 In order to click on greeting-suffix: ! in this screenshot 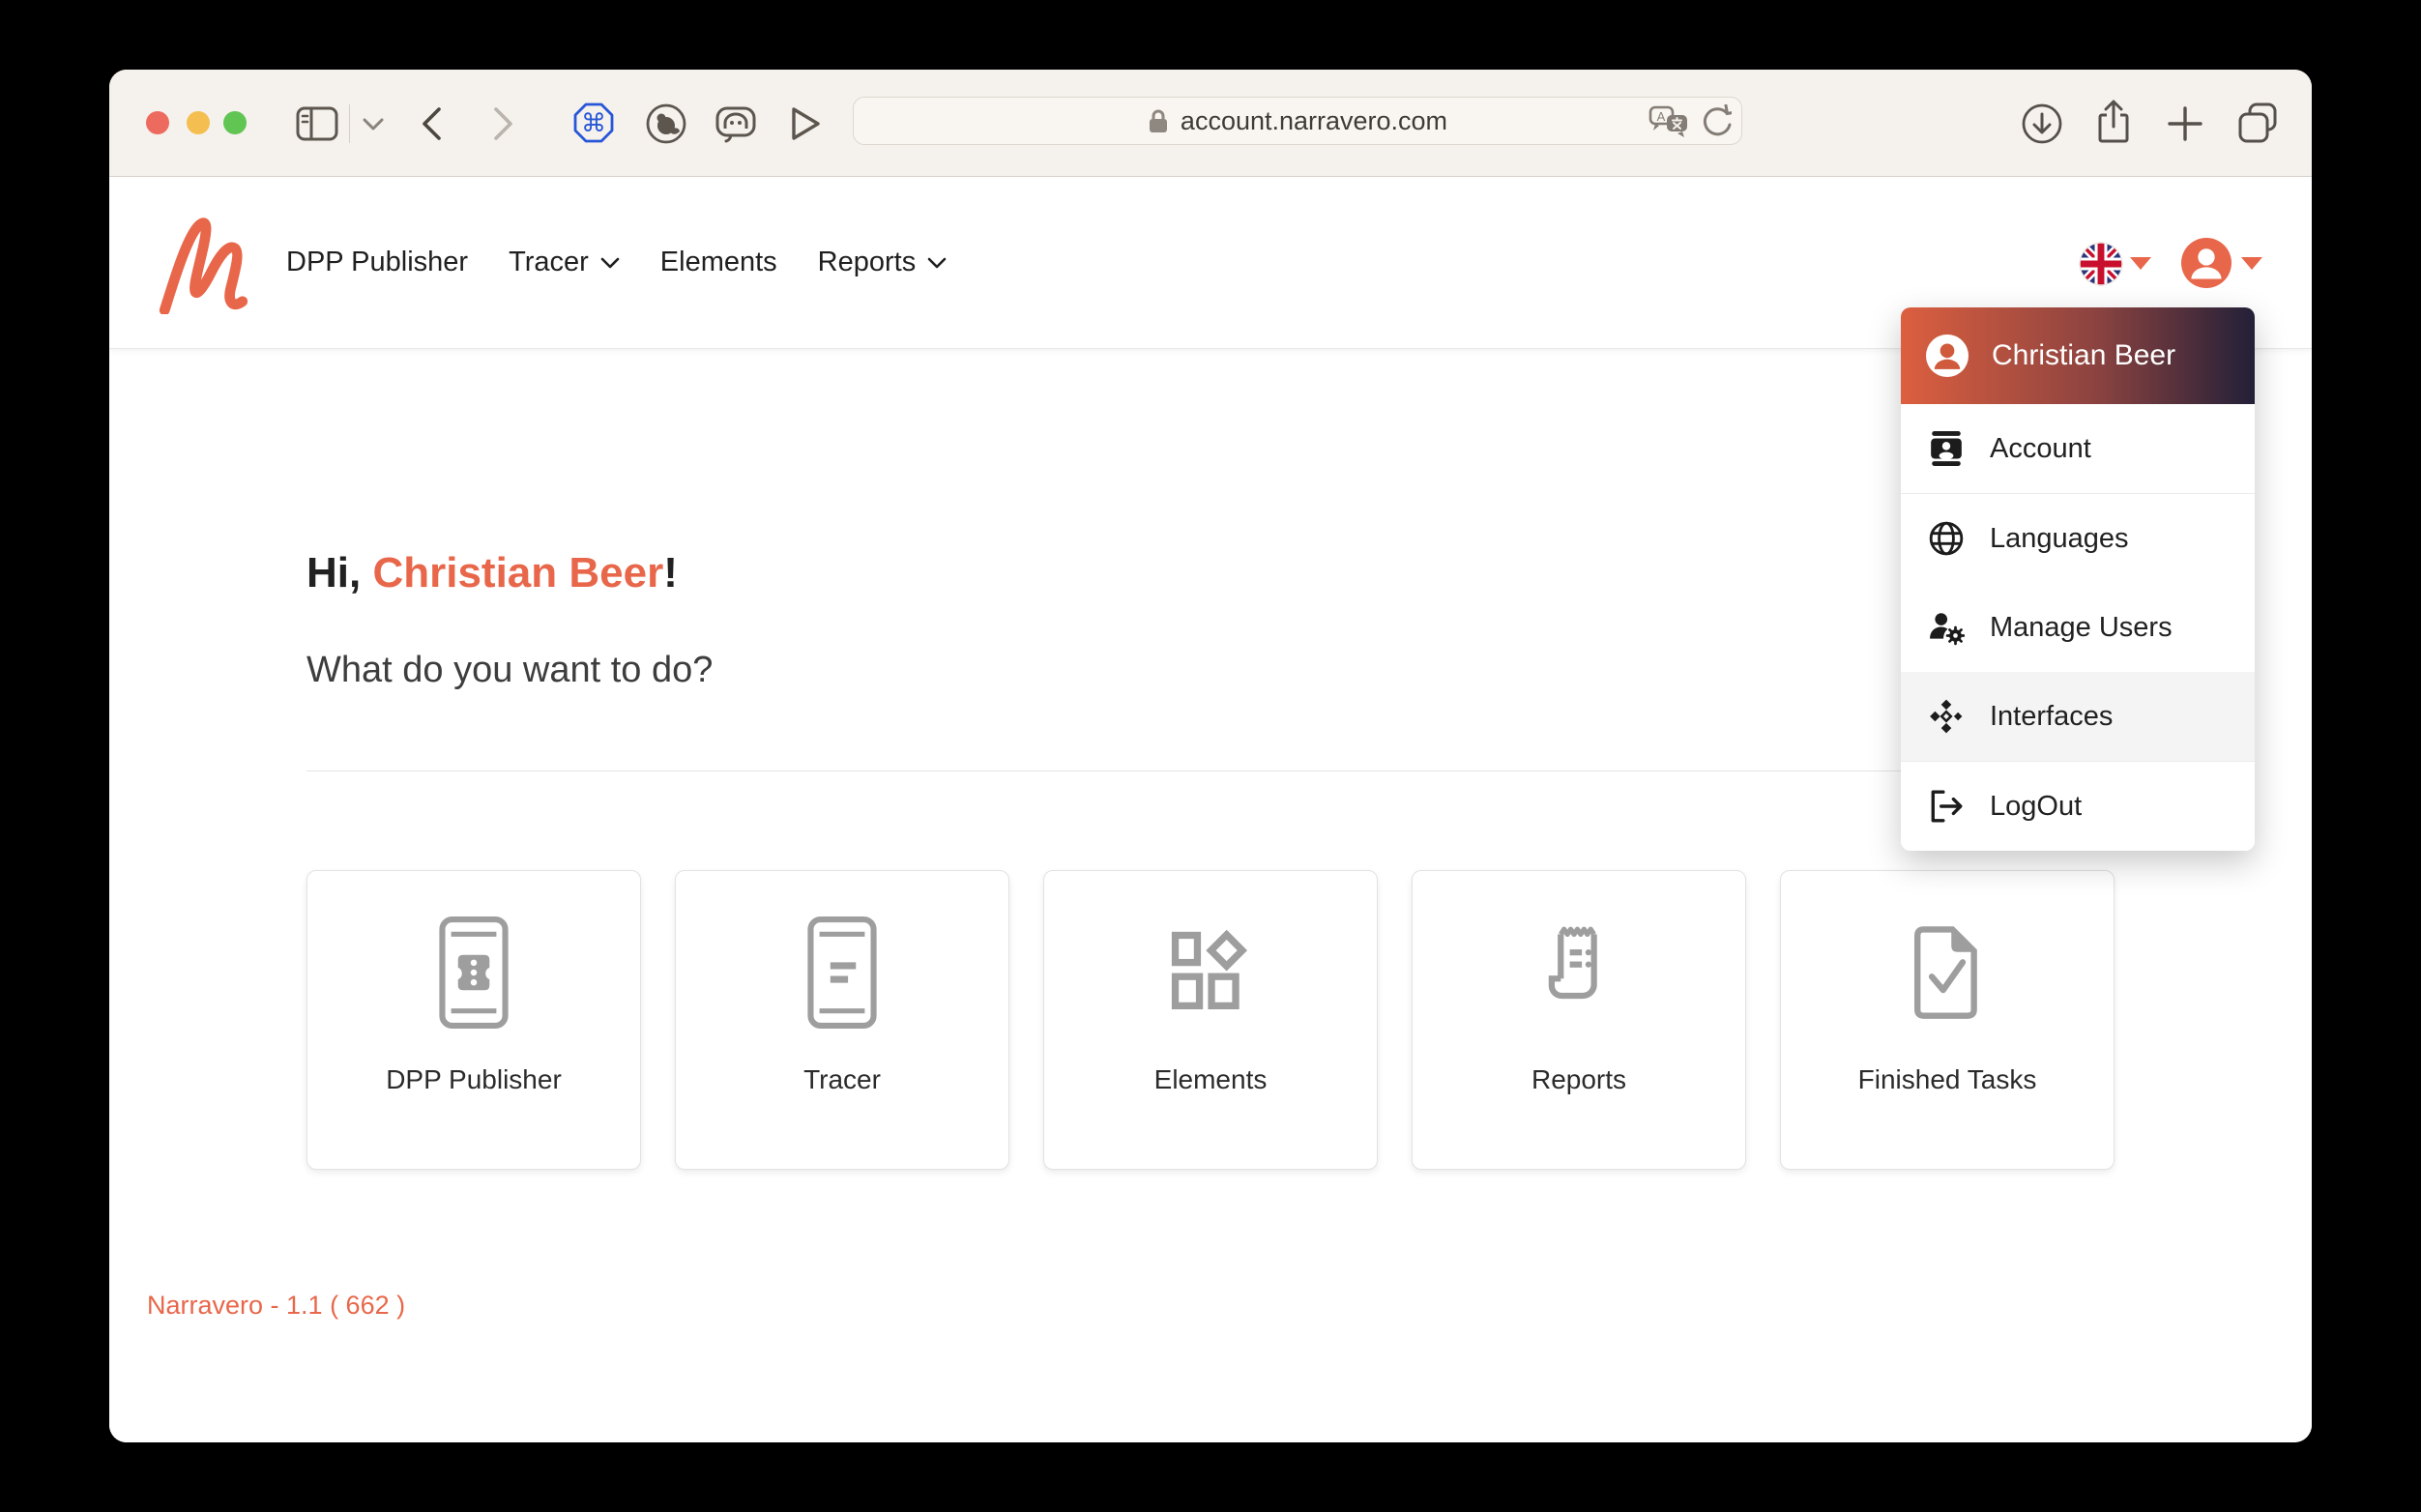, I will do `click(670, 572)`.